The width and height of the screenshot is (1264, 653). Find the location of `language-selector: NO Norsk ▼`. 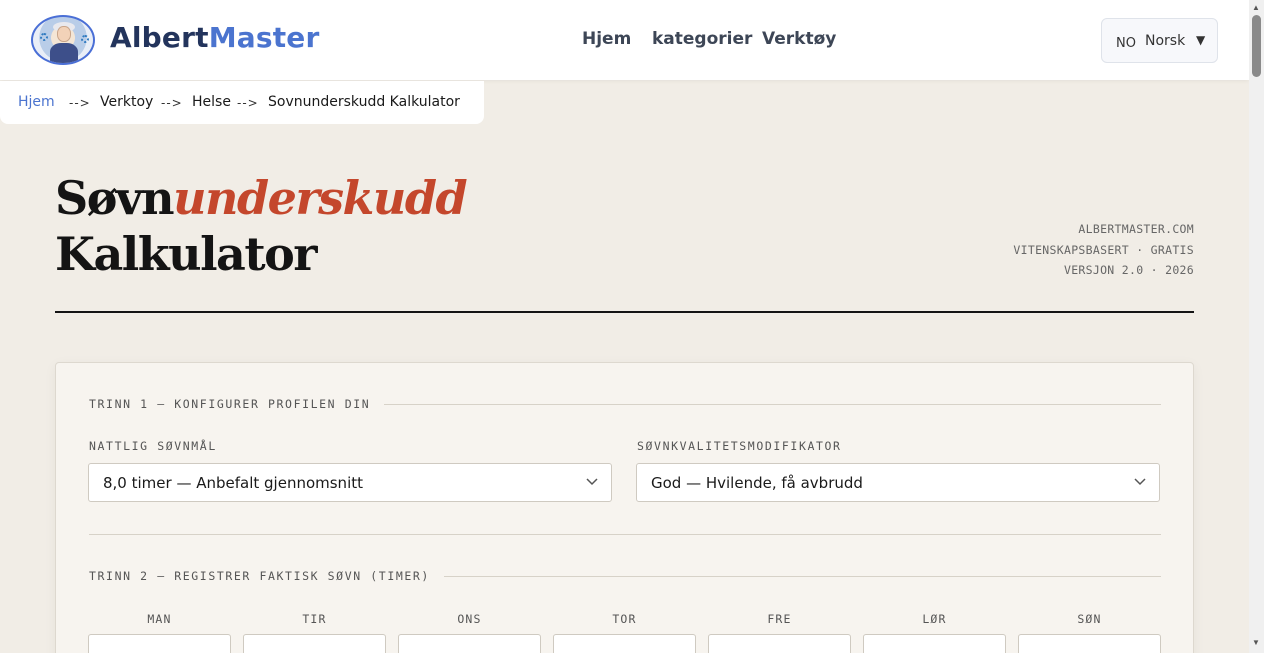

language-selector: NO Norsk ▼ is located at coordinates (1159, 40).